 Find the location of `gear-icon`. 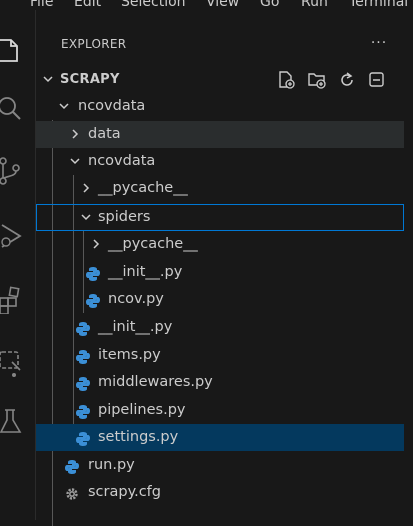

gear-icon is located at coordinates (72, 493).